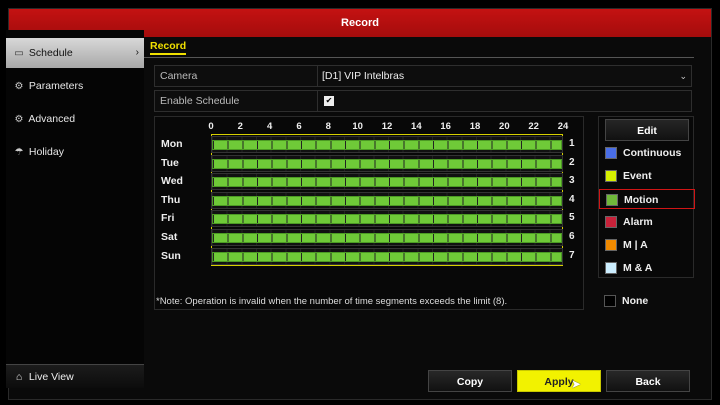 The height and width of the screenshot is (405, 720). I want to click on legend-item-alarm: Alarm, so click(648, 222).